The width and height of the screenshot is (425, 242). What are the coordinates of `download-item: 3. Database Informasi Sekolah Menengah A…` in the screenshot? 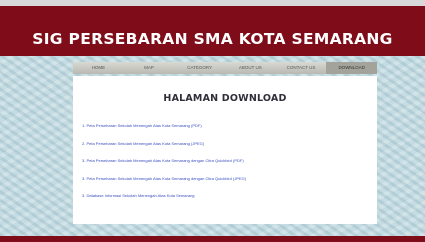 It's located at (164, 195).